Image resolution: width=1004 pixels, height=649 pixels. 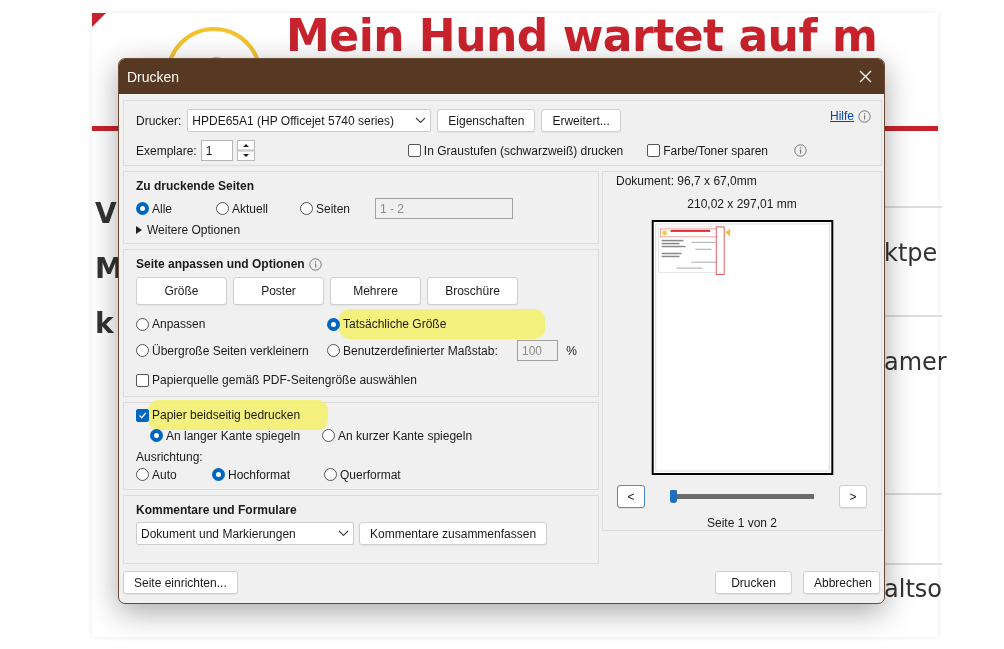 I want to click on mode-button: Größe, so click(x=181, y=291).